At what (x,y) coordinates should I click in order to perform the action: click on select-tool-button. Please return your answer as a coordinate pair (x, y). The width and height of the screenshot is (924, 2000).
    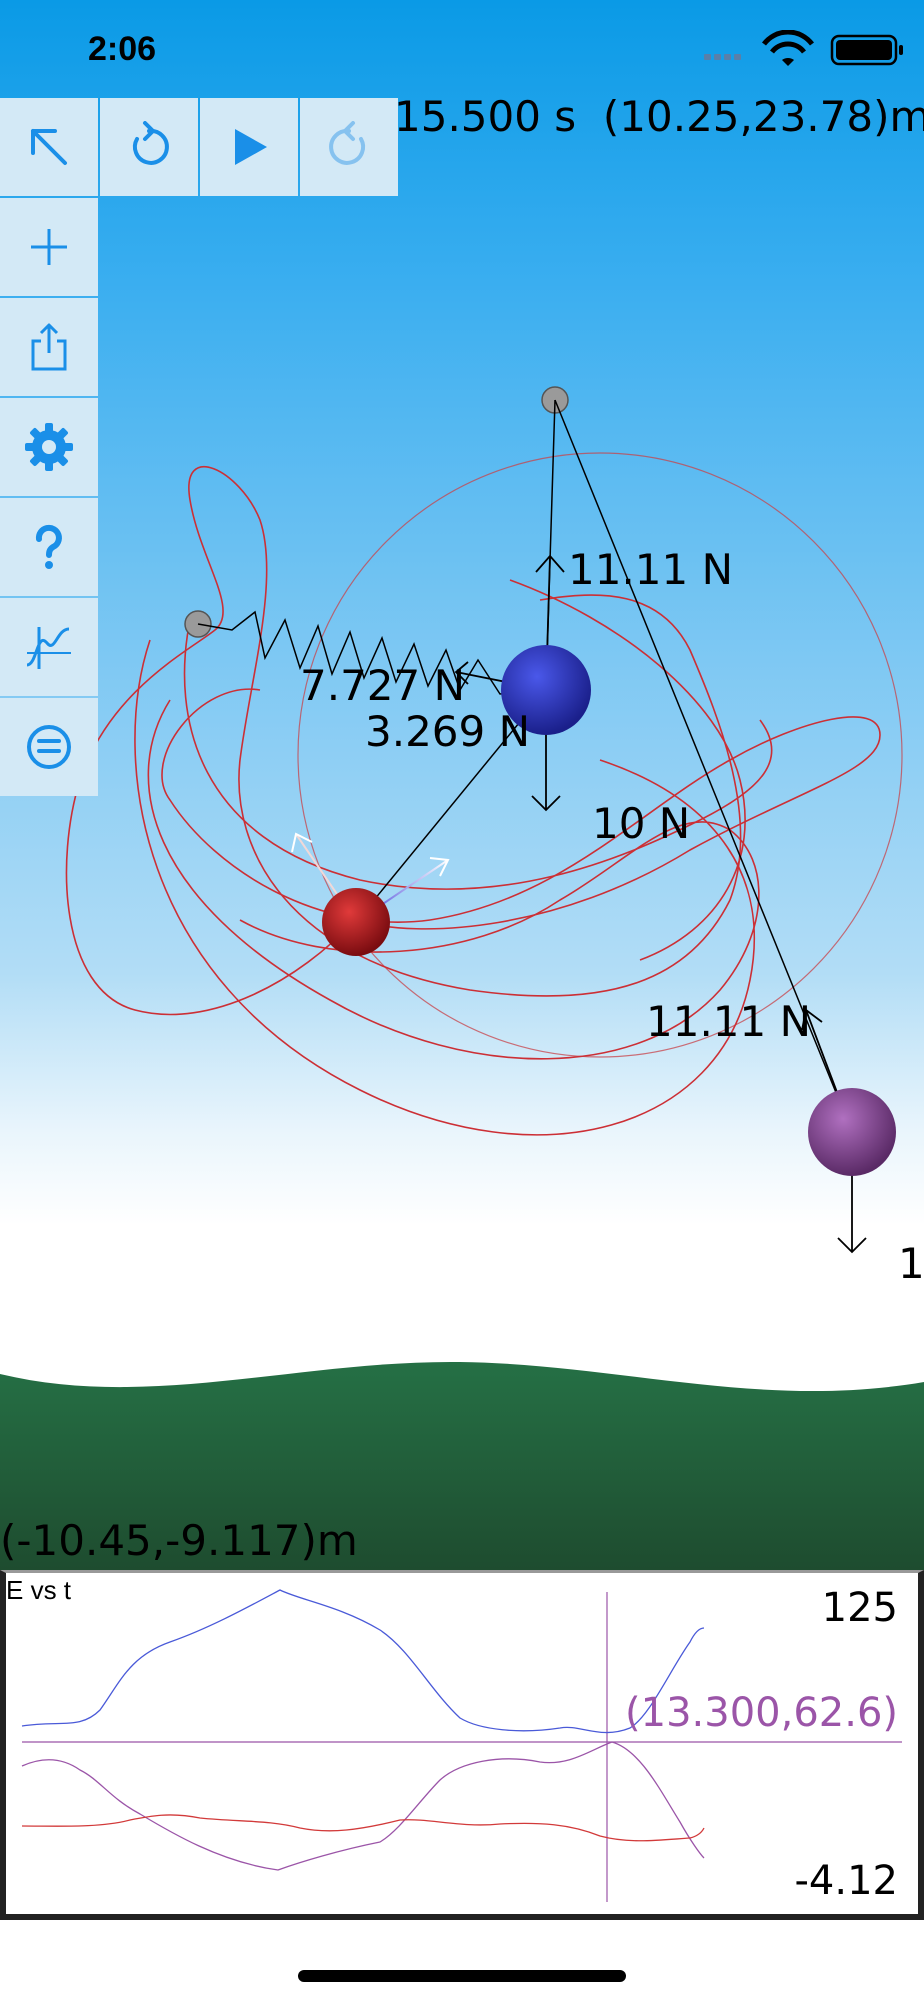
    Looking at the image, I should click on (49, 147).